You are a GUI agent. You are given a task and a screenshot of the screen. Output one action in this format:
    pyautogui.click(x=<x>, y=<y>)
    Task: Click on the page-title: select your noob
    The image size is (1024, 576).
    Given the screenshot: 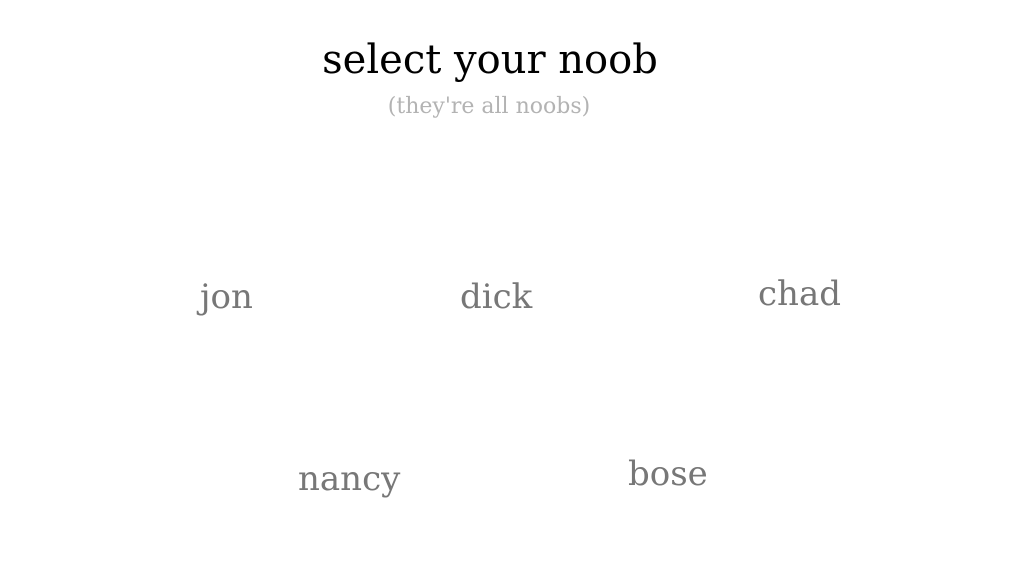 What is the action you would take?
    pyautogui.click(x=490, y=60)
    